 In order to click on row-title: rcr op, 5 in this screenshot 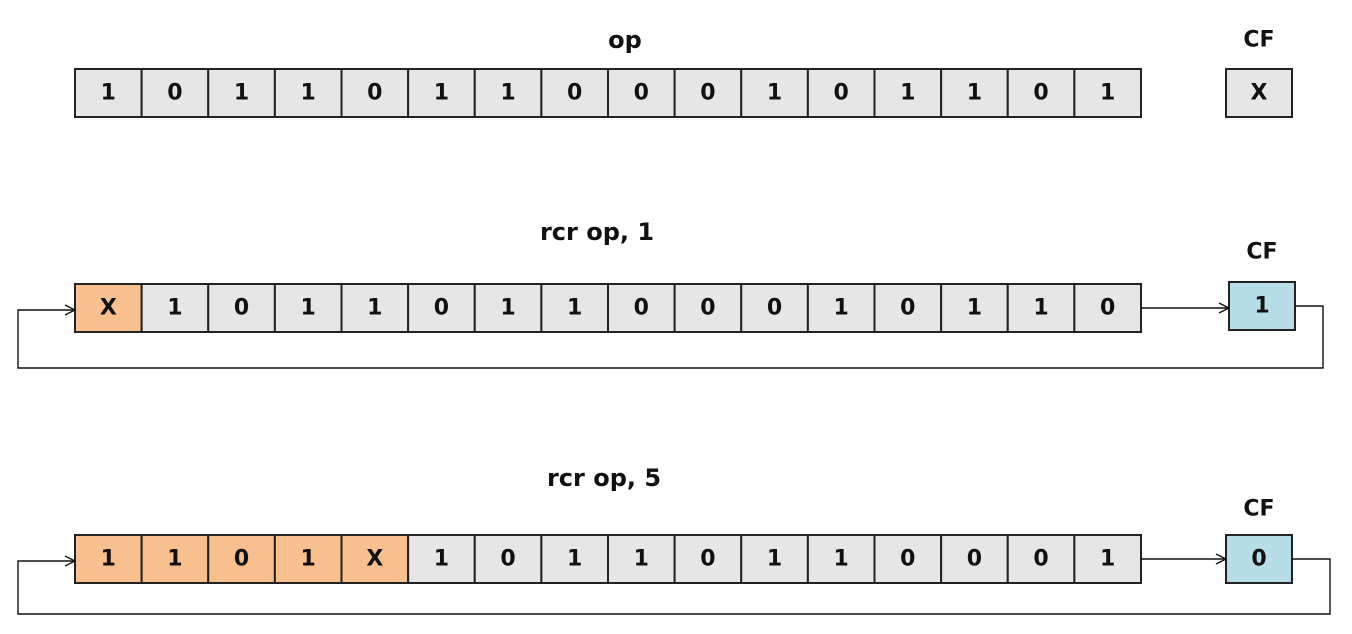, I will do `click(604, 478)`.